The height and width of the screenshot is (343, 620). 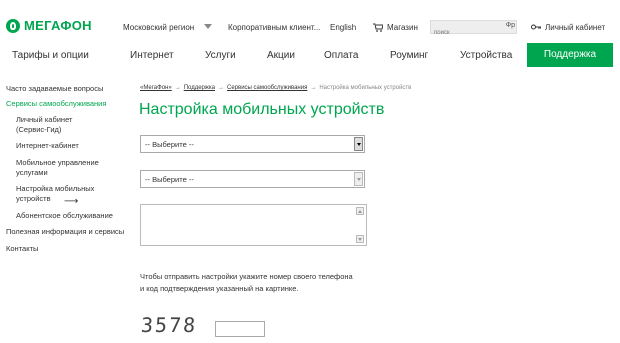 What do you see at coordinates (47, 146) in the screenshot?
I see `sidebar-item-internet-cabinet: Интернет-кабинет` at bounding box center [47, 146].